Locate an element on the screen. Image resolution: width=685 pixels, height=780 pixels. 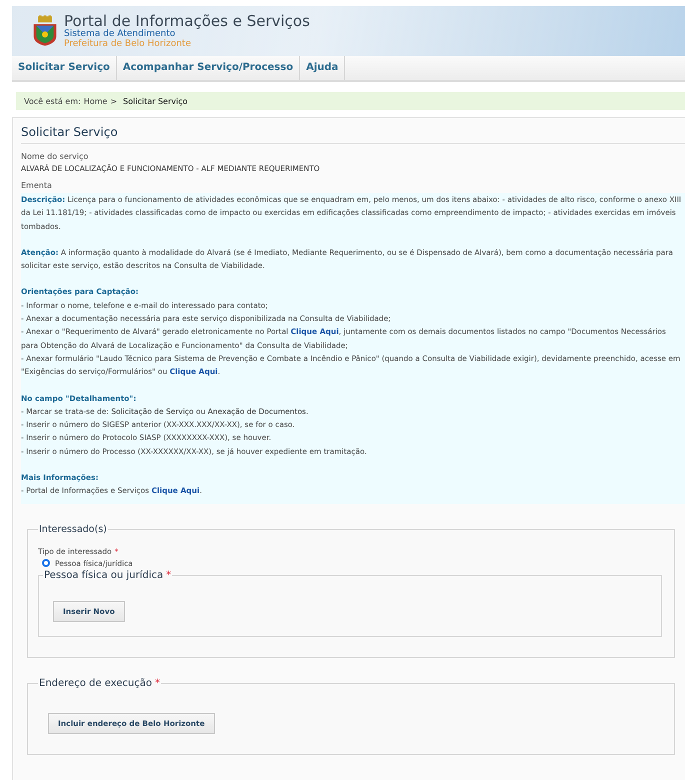
portal-title: Portal de Informações e Serviços is located at coordinates (187, 21).